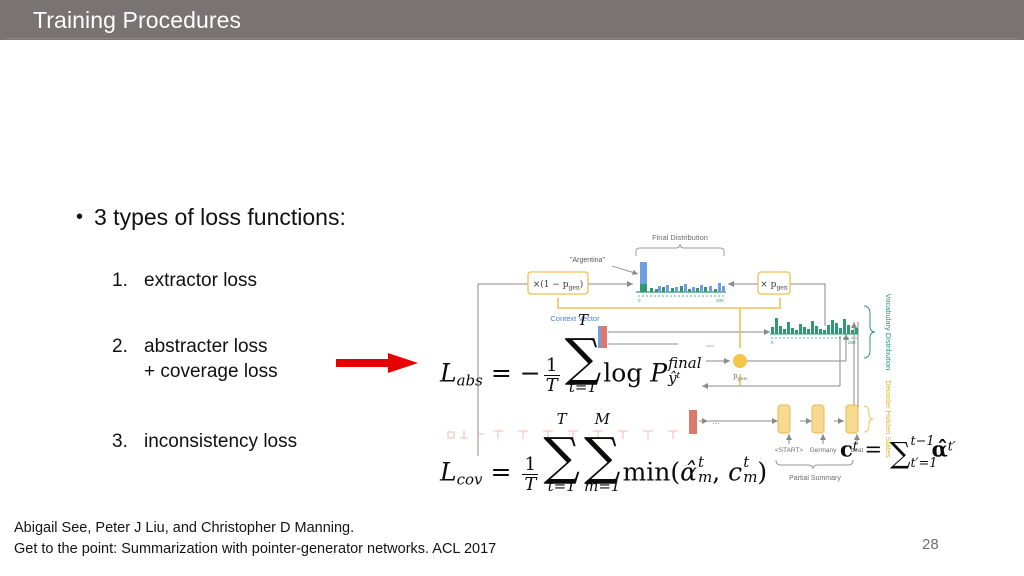 The image size is (1024, 576). What do you see at coordinates (680, 268) in the screenshot?
I see `final-distribution-chart: Final Distribution 0 200` at bounding box center [680, 268].